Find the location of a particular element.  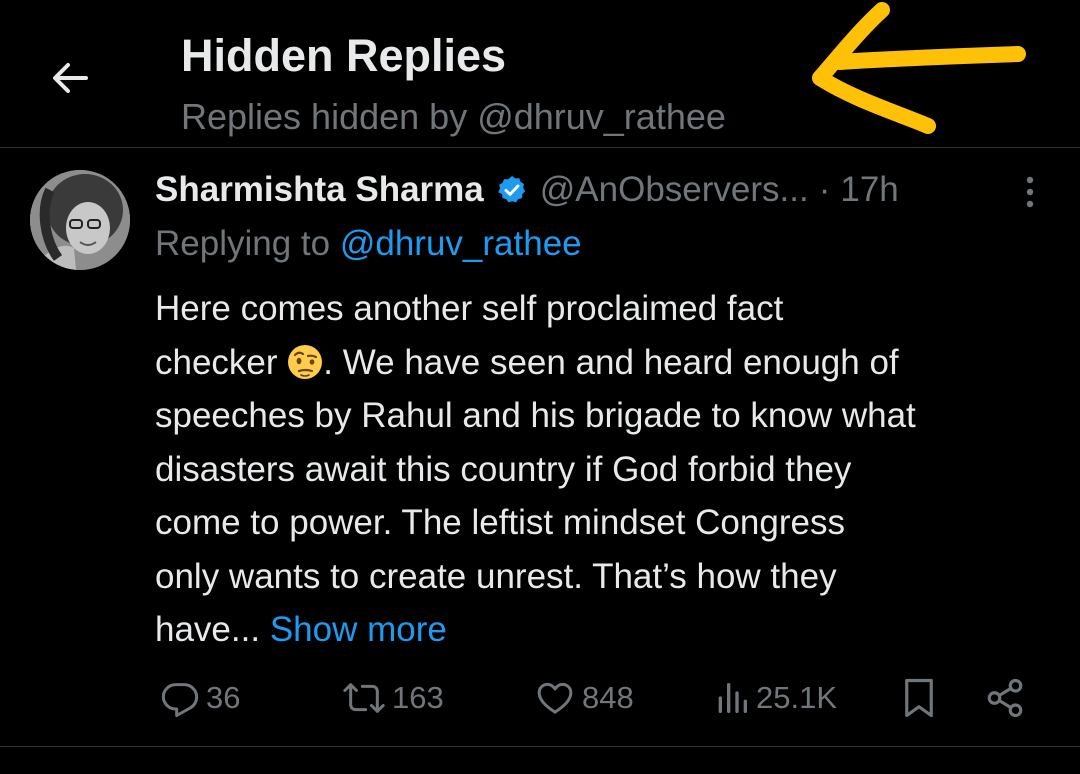

reply-icon is located at coordinates (180, 700).